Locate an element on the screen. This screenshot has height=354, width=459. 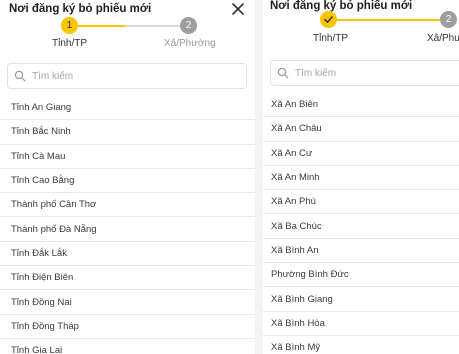
step-1-circle is located at coordinates (328, 19).